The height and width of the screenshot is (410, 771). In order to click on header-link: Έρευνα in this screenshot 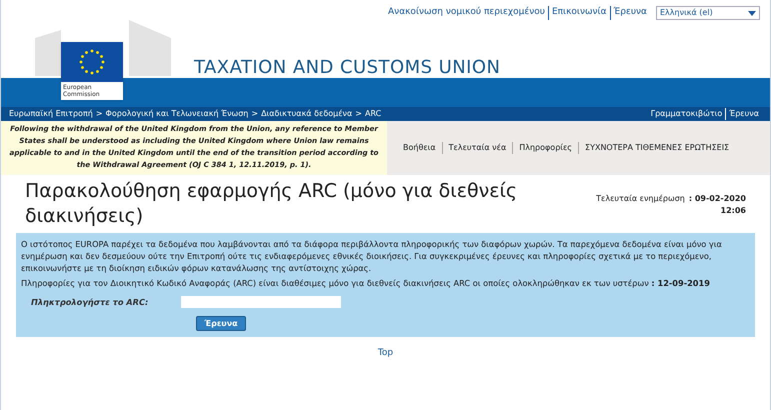, I will do `click(630, 13)`.